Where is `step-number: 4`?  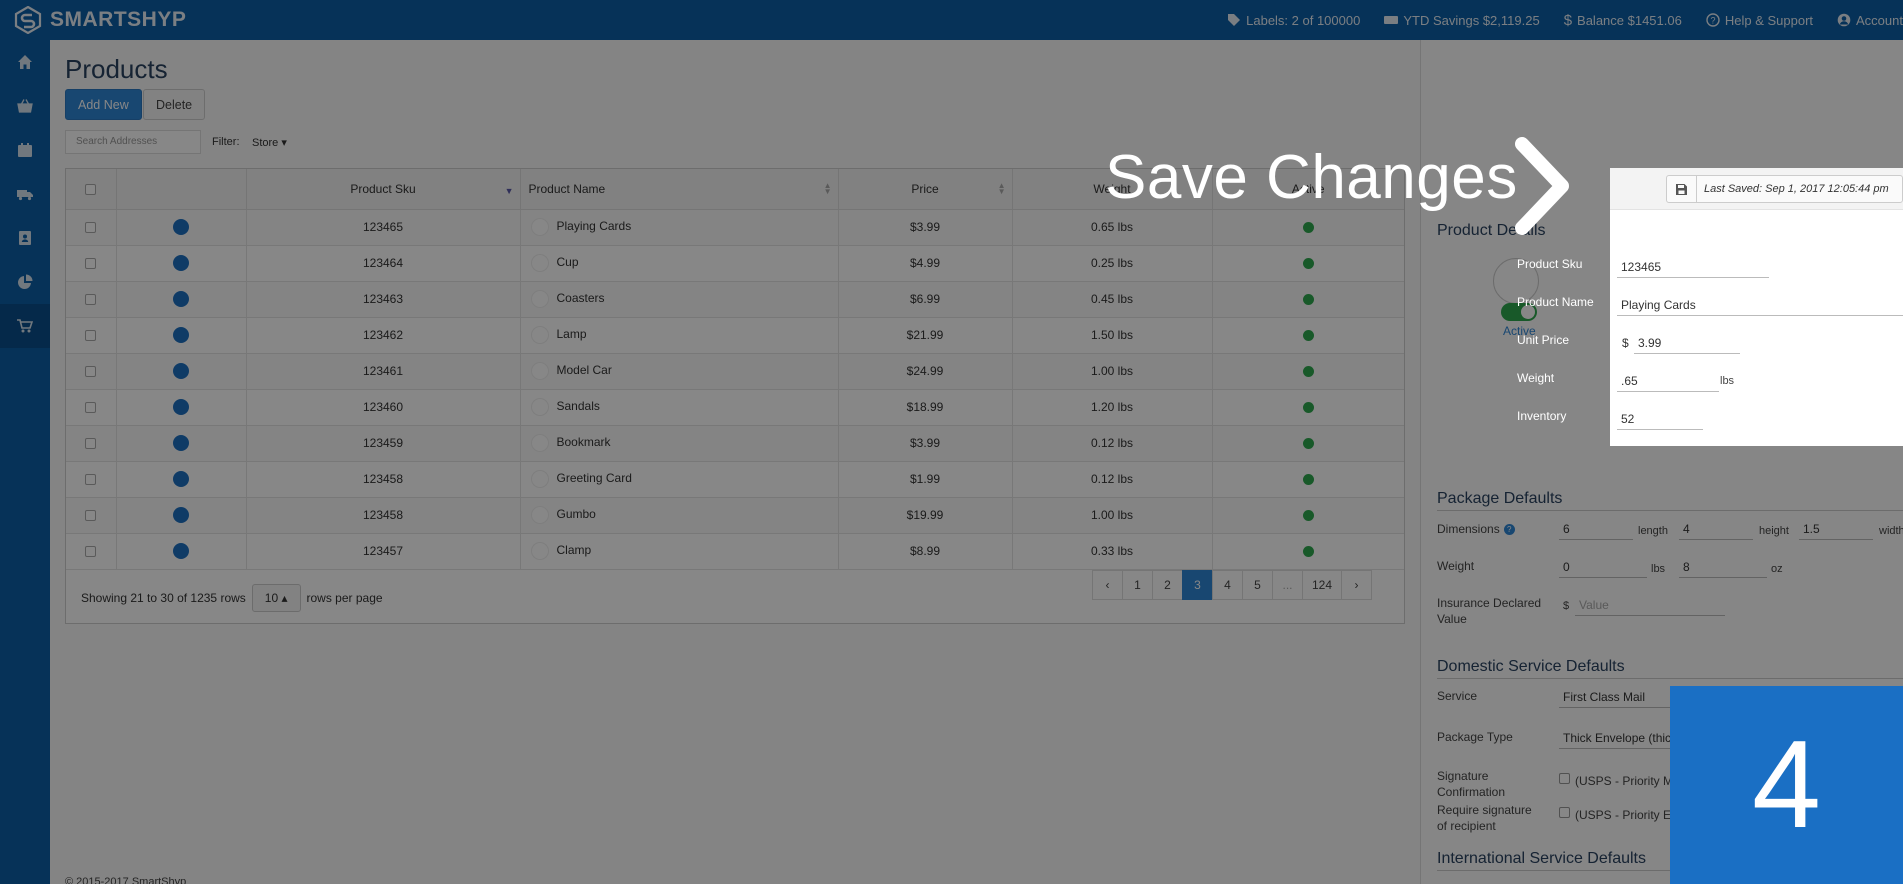
step-number: 4 is located at coordinates (1786, 785).